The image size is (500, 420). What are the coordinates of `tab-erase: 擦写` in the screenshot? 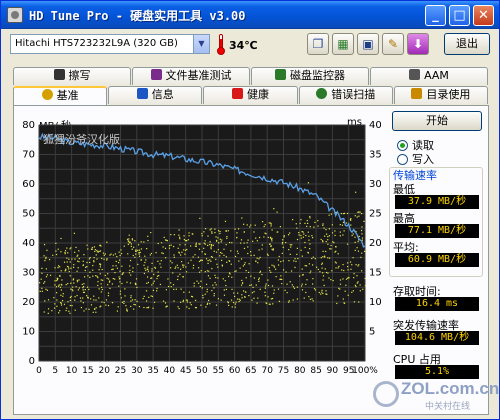 It's located at (72, 76).